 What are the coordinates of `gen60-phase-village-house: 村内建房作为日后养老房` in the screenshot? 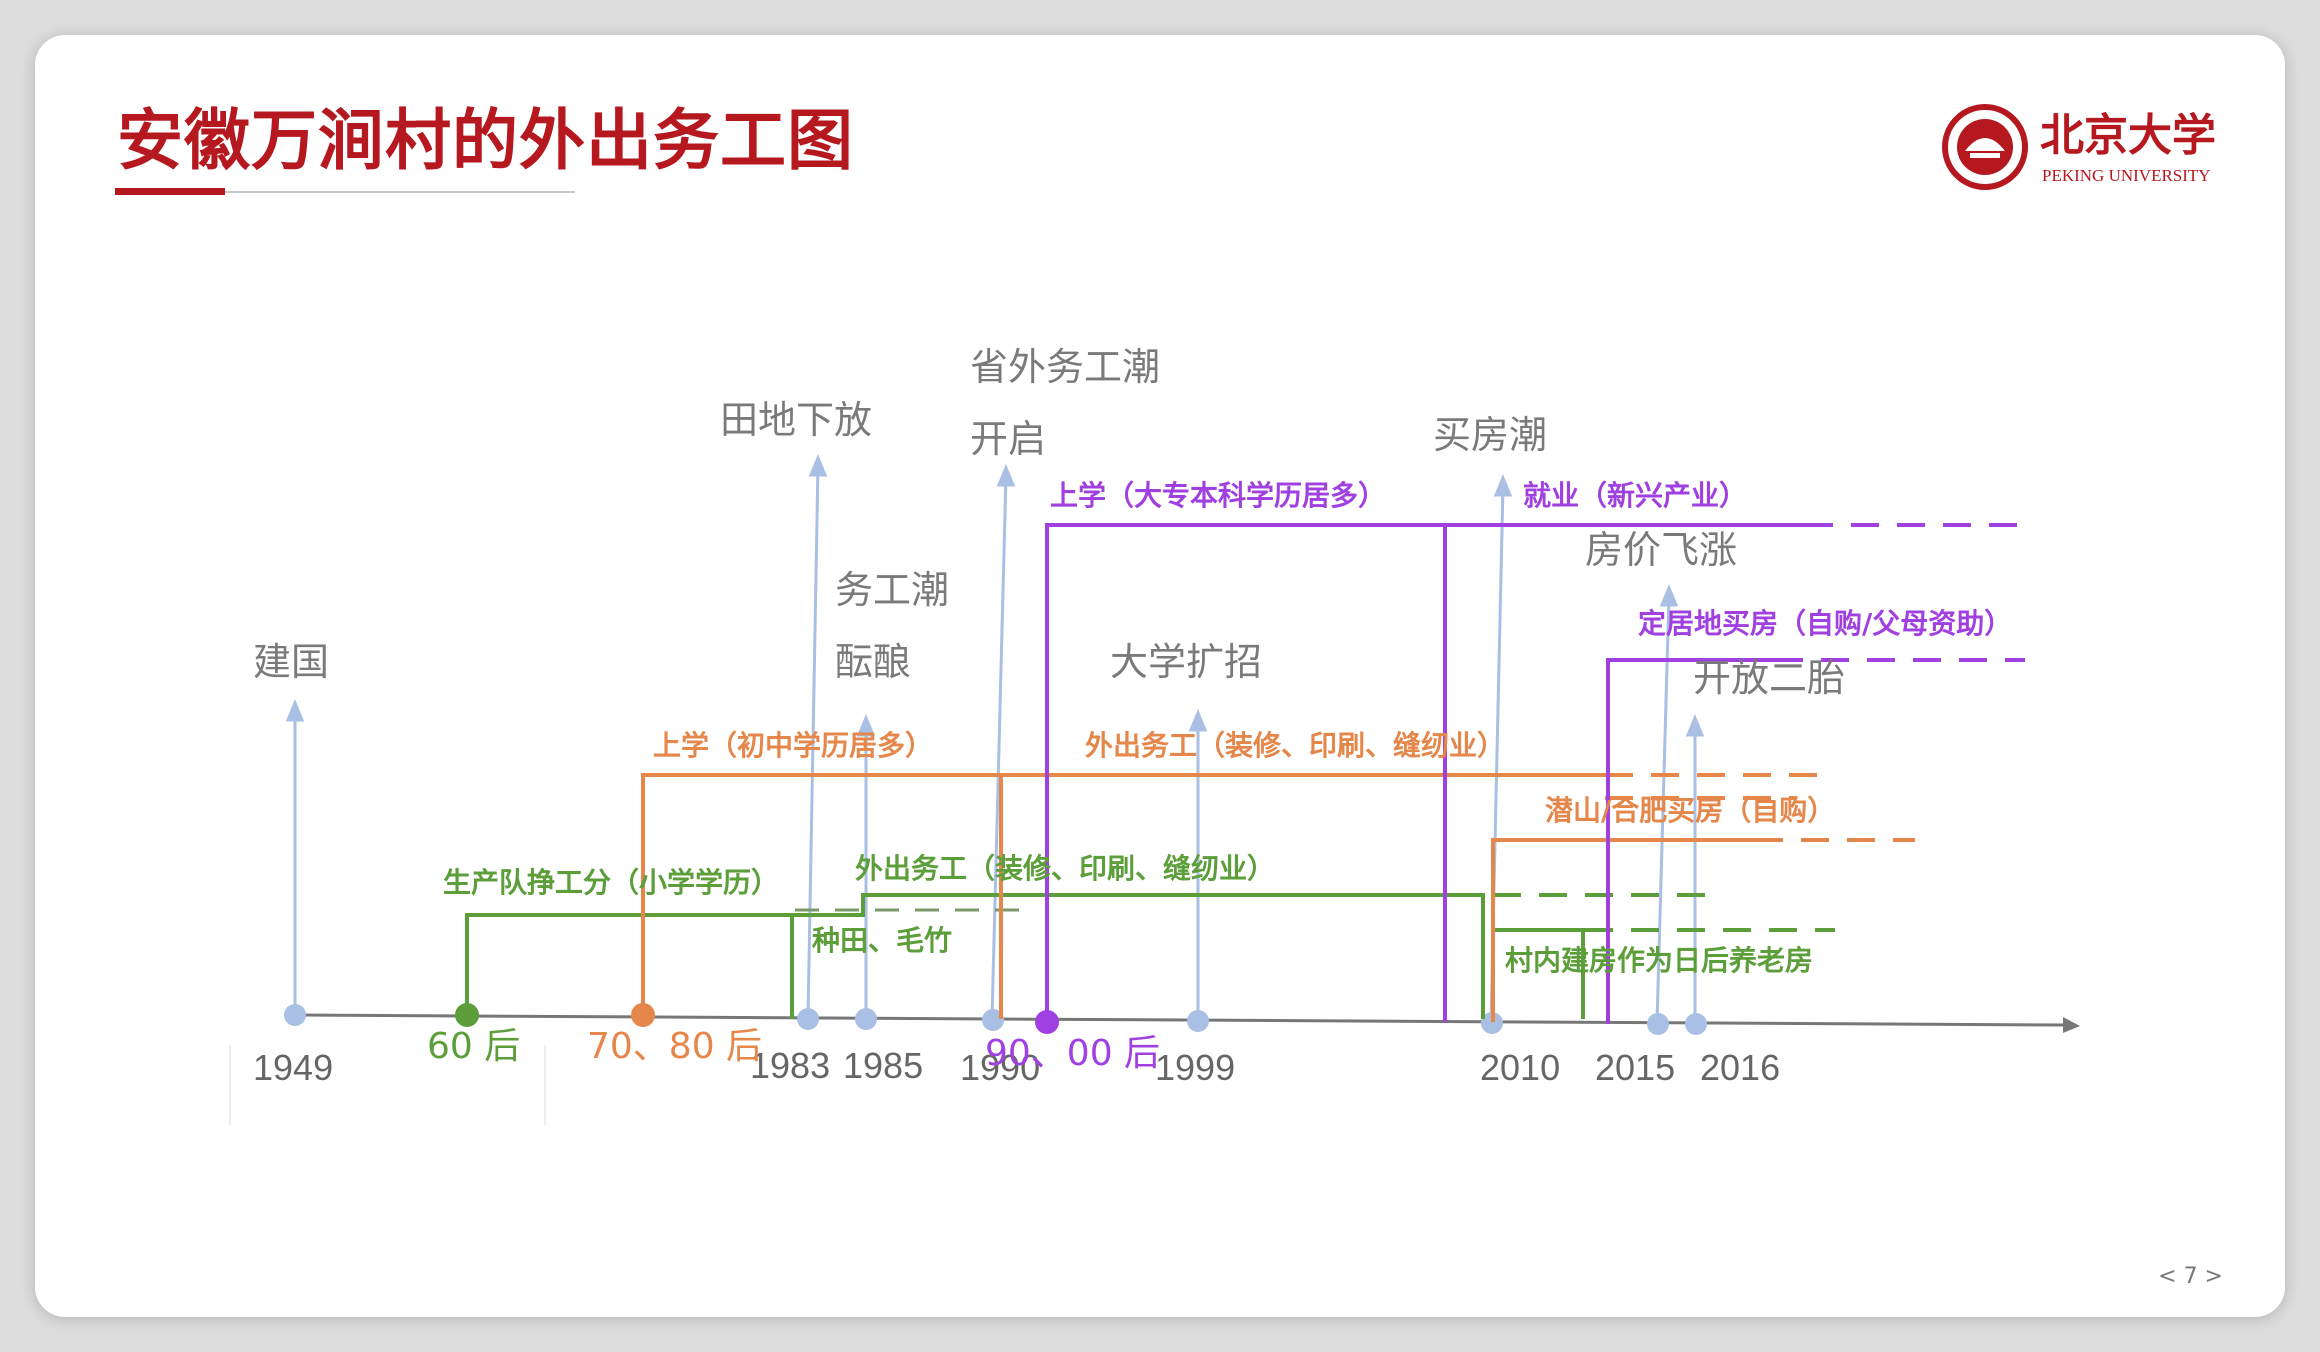 It's located at (1659, 960).